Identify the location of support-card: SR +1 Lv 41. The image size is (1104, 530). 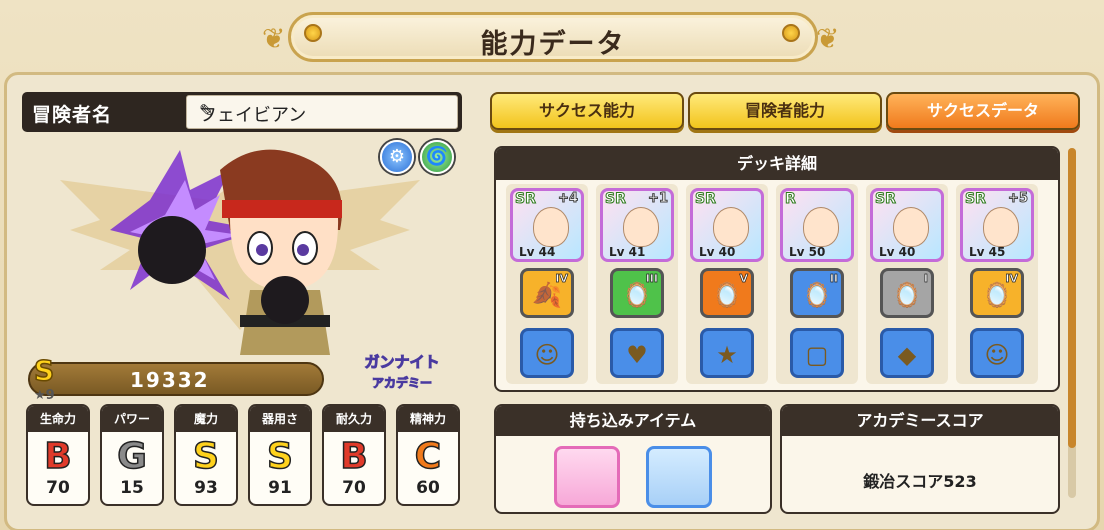
(637, 225).